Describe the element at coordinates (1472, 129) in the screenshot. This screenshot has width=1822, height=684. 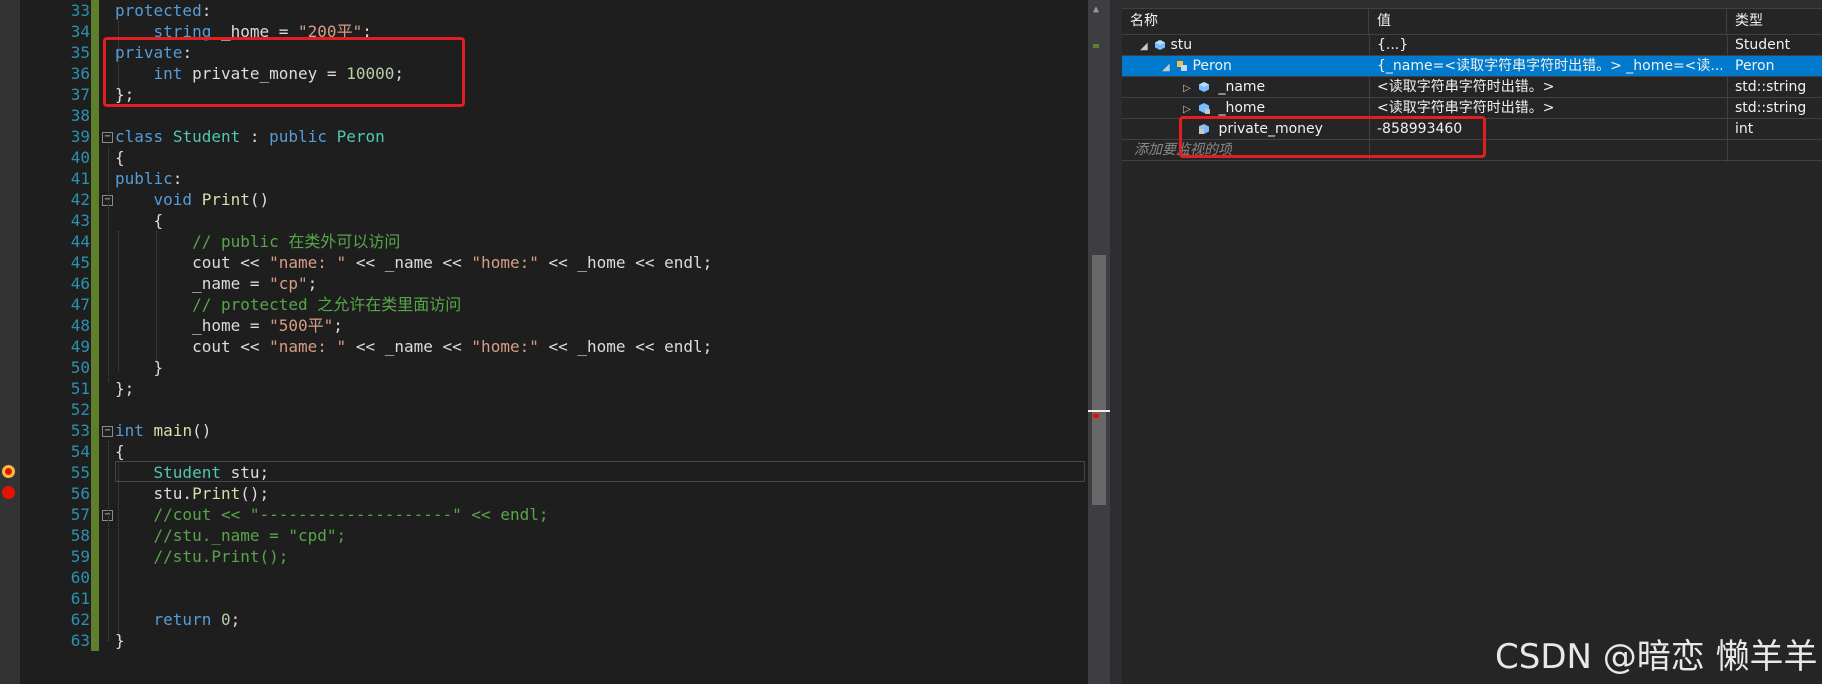
I see `watch-row-private-money: private_money -858993460 int` at that location.